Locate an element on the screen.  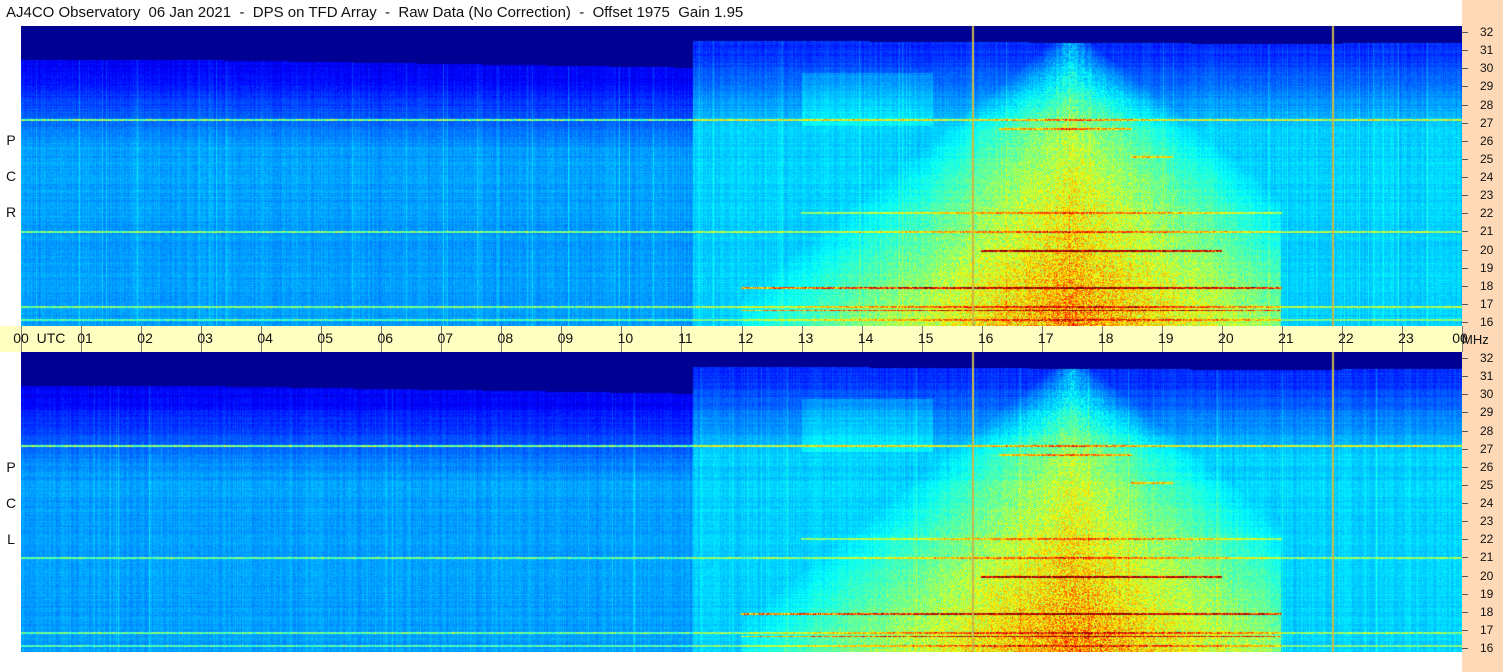
time-tick-label: 12 is located at coordinates (745, 338).